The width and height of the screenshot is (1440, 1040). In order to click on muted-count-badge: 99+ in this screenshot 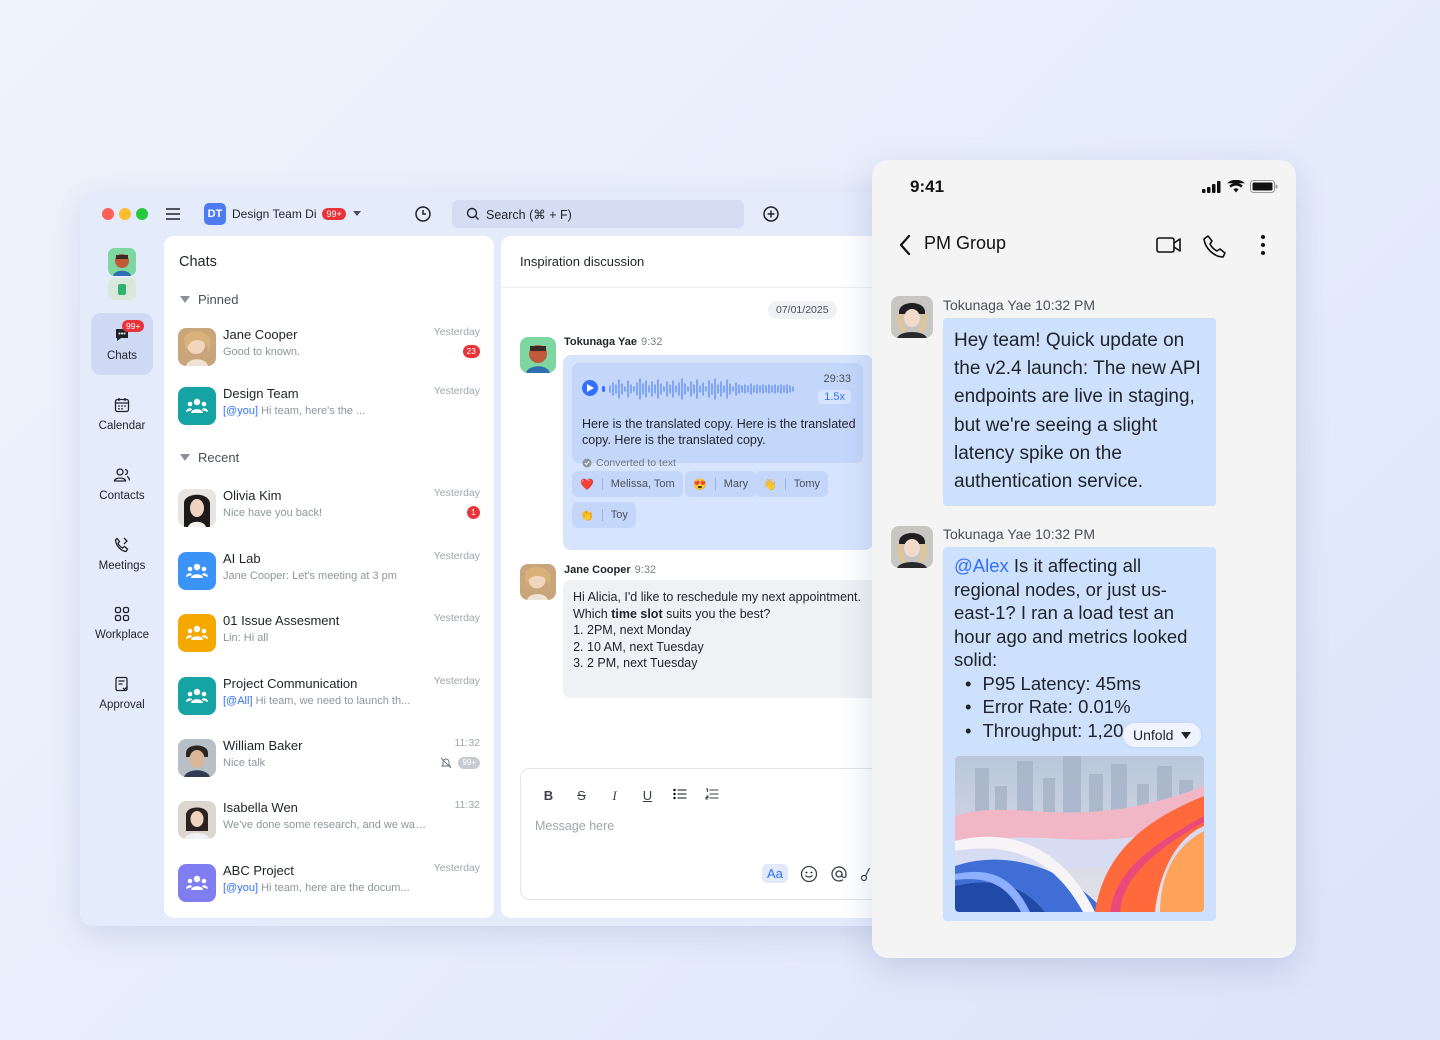, I will do `click(469, 763)`.